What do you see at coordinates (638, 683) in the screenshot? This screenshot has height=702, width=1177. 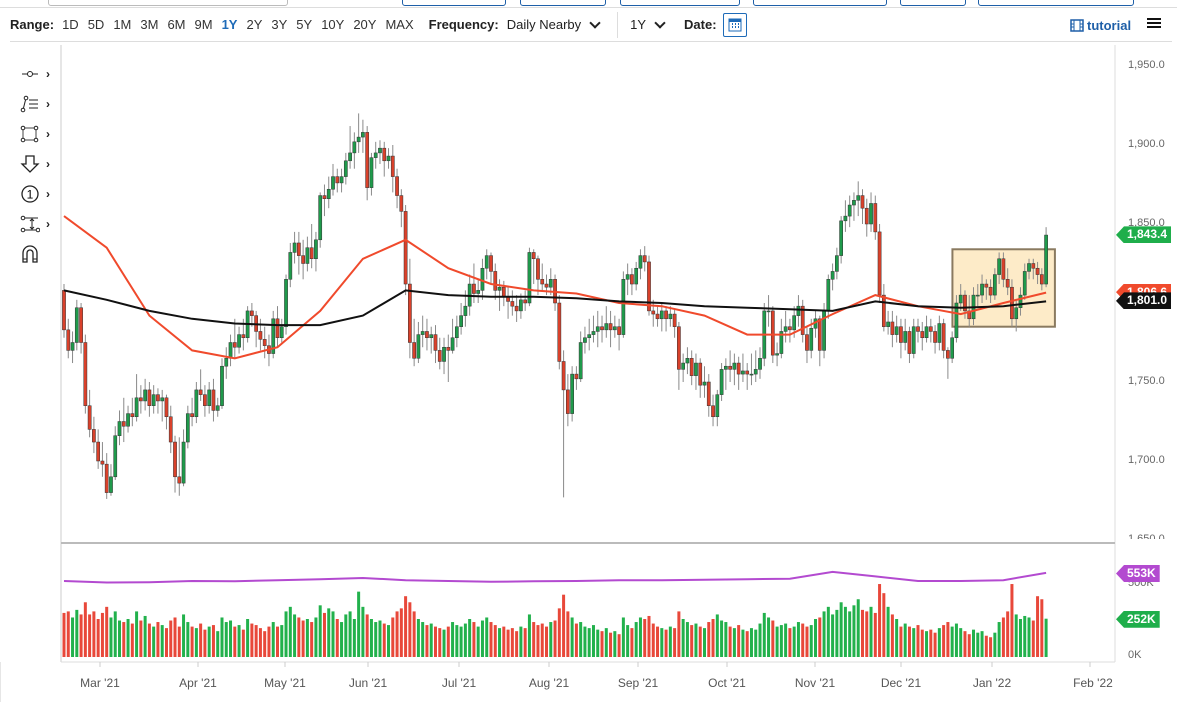 I see `x-axis-label: Sep '21` at bounding box center [638, 683].